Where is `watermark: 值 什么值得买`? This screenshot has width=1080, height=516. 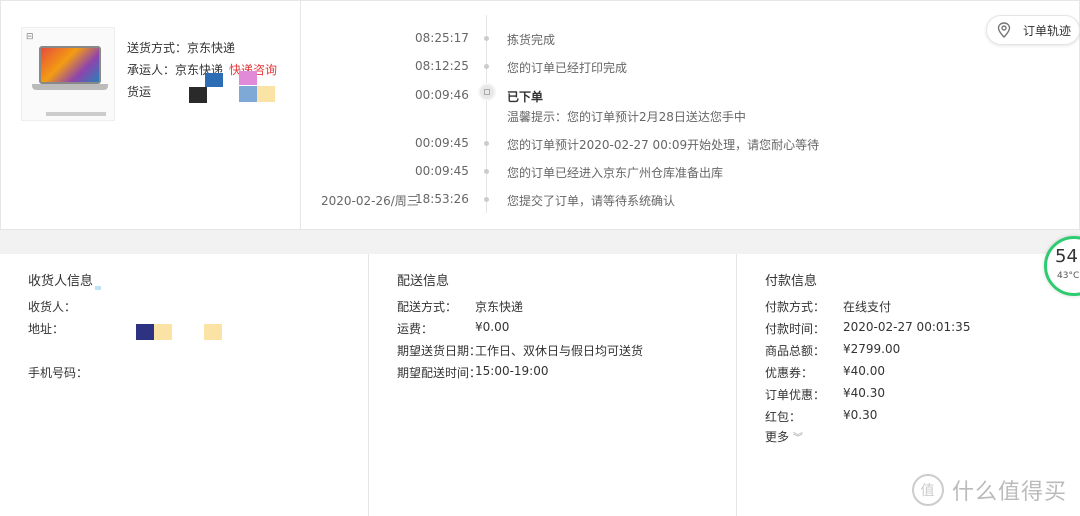 watermark: 值 什么值得买 is located at coordinates (989, 490).